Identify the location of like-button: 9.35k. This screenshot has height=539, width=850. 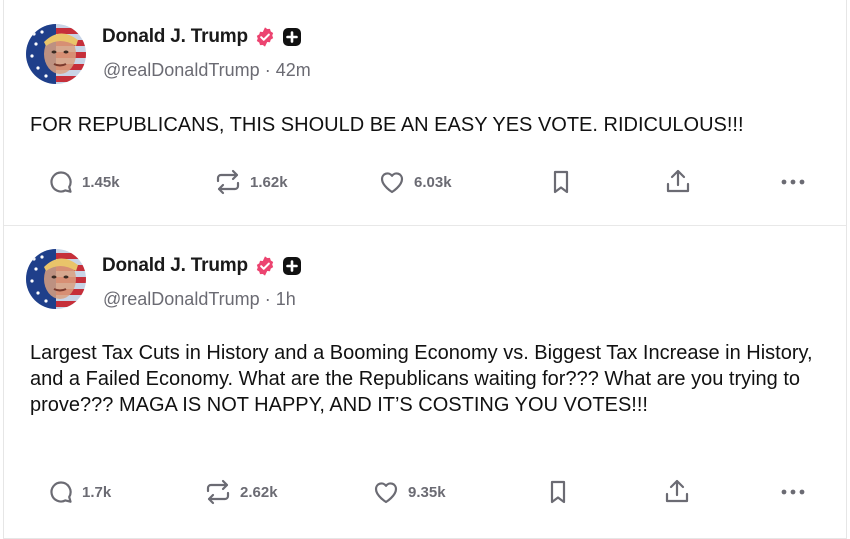
(409, 492).